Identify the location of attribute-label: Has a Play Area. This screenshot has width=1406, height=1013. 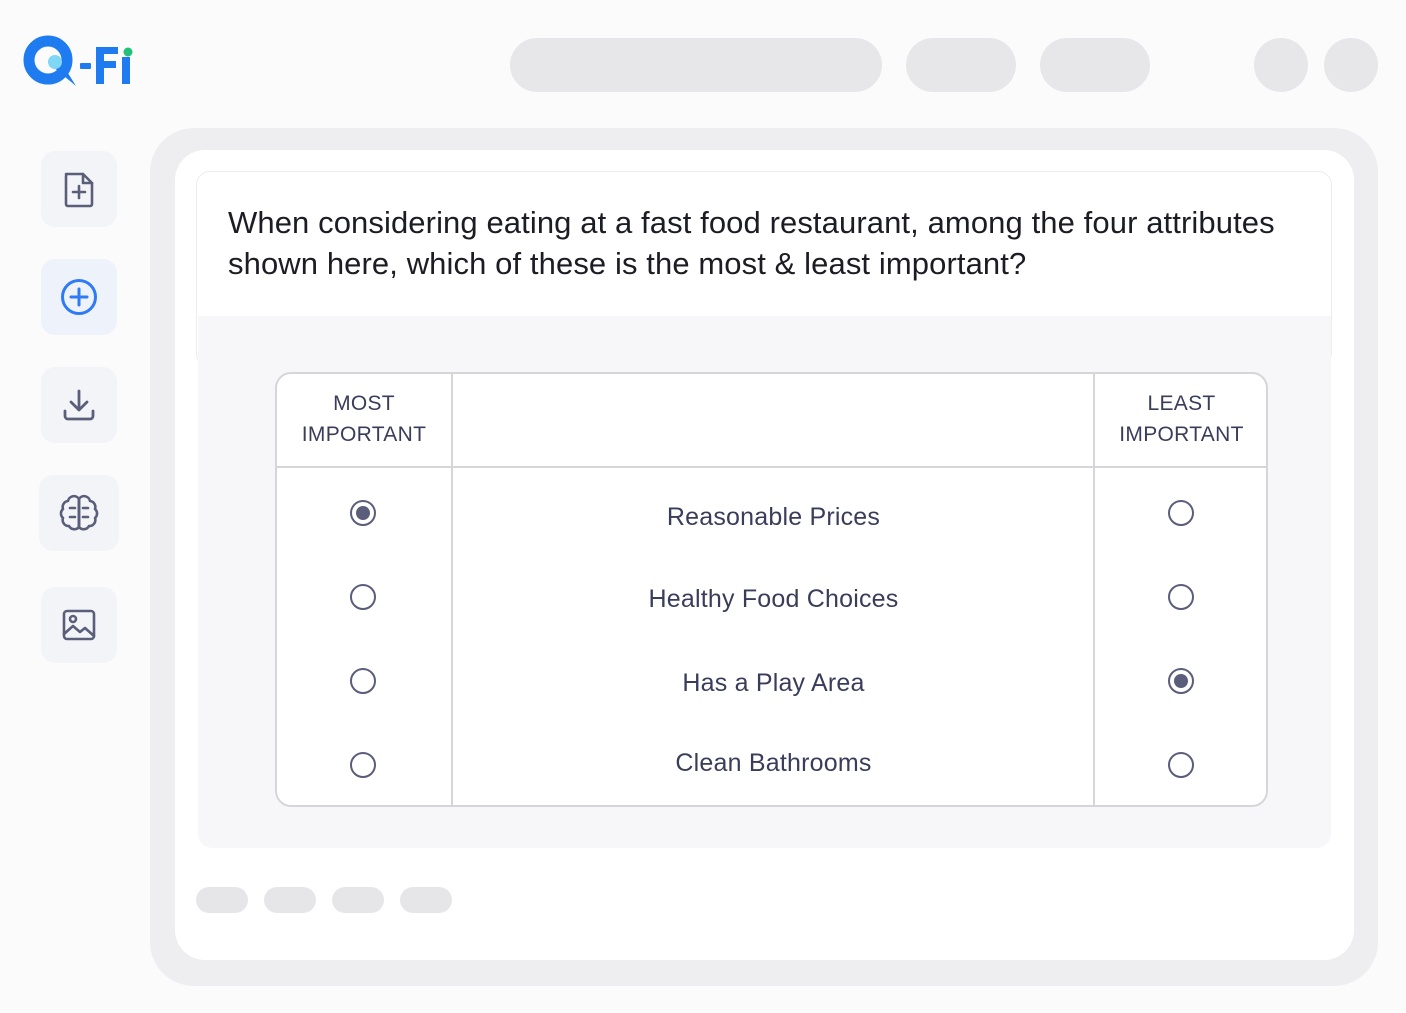
(773, 683).